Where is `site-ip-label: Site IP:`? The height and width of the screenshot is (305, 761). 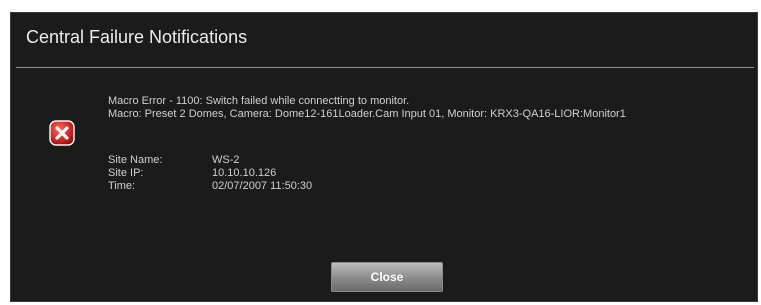 site-ip-label: Site IP: is located at coordinates (126, 173).